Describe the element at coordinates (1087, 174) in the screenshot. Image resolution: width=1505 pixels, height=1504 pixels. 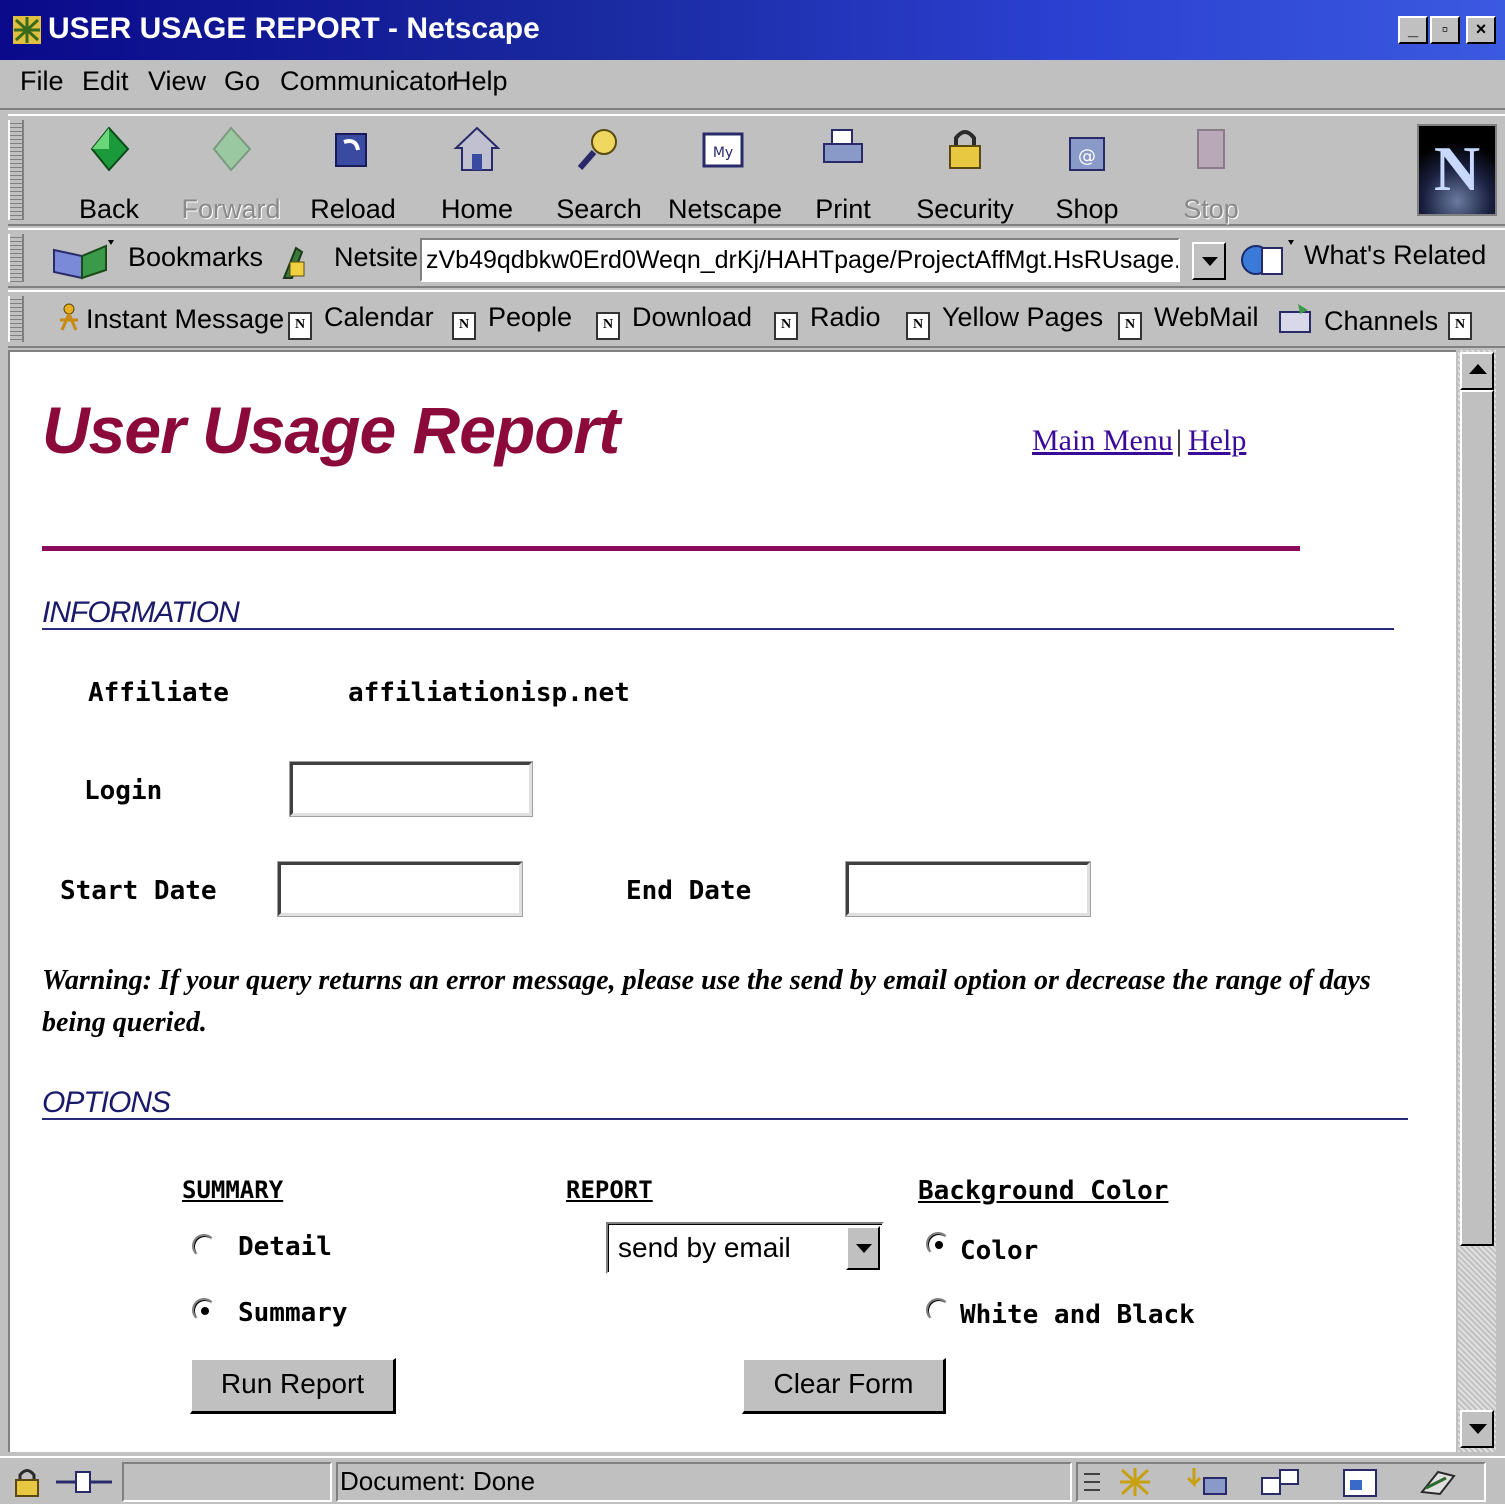
I see `shop-button: @ Shop` at that location.